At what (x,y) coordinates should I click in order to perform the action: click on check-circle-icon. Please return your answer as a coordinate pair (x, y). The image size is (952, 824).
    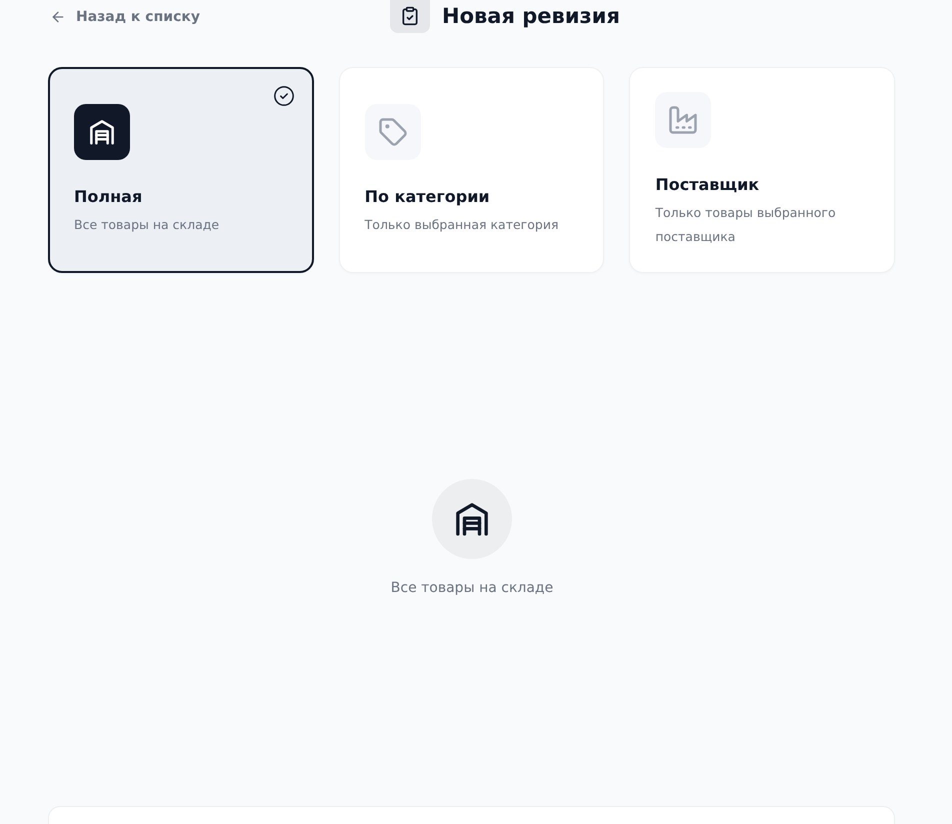
    Looking at the image, I should click on (283, 96).